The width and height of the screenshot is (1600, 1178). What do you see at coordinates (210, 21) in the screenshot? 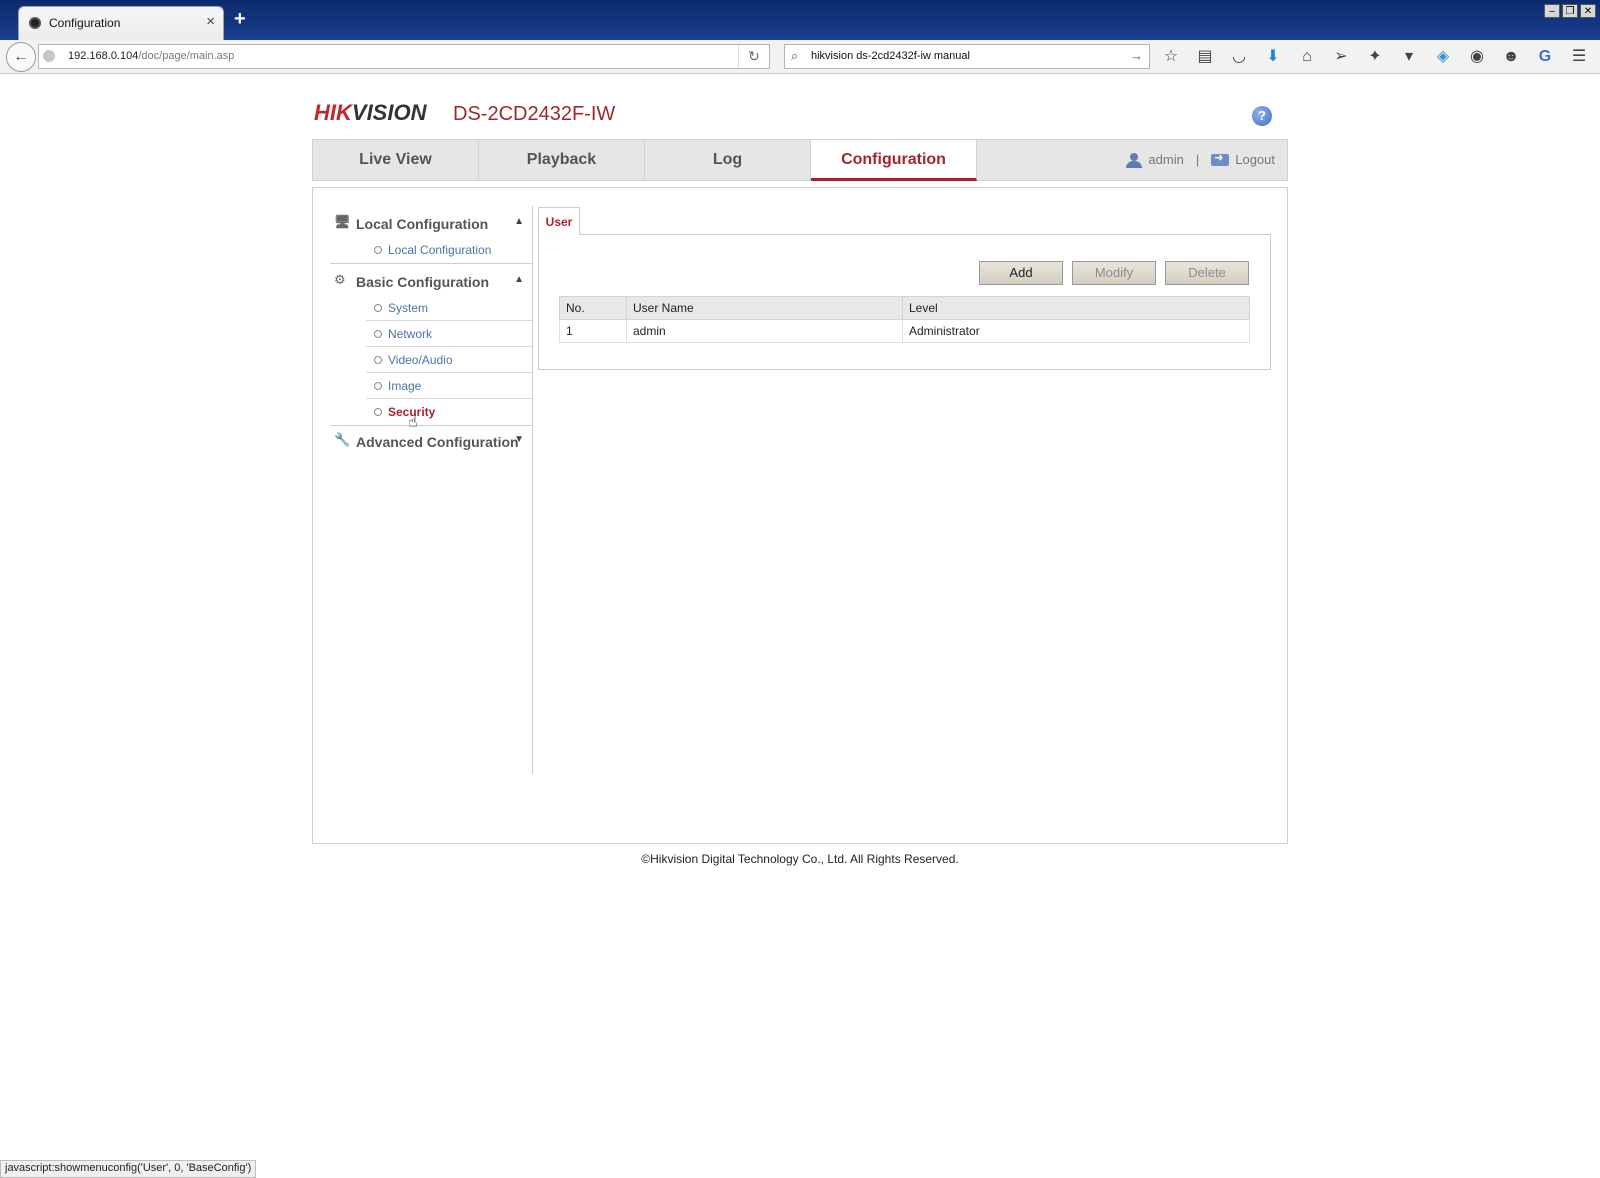
I see `tab-close-icon: ×` at bounding box center [210, 21].